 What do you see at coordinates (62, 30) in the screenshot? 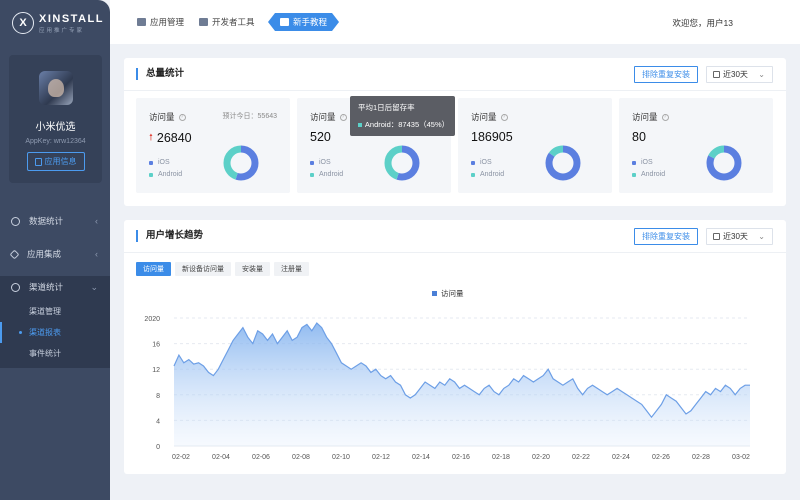
I see `brand-subtitle: 应用推广专家` at bounding box center [62, 30].